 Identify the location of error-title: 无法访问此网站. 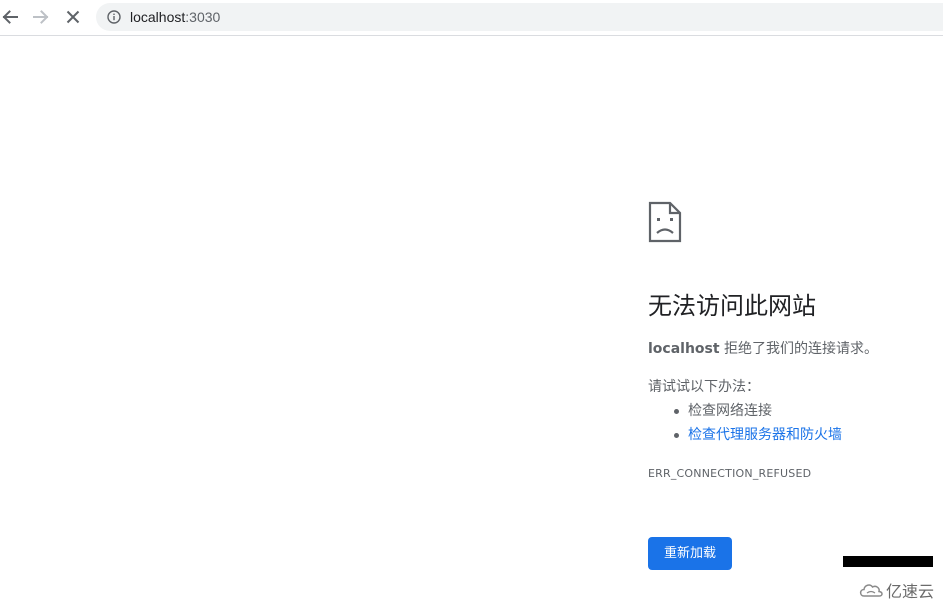
(732, 306).